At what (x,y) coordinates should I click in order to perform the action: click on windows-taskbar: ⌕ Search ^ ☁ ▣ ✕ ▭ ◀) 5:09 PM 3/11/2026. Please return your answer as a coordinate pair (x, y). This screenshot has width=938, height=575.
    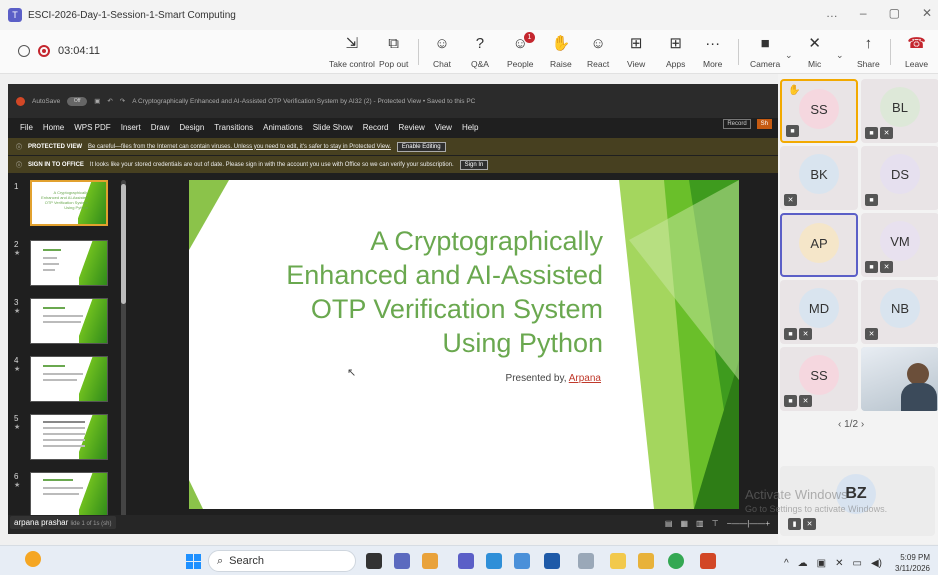
    Looking at the image, I should click on (469, 560).